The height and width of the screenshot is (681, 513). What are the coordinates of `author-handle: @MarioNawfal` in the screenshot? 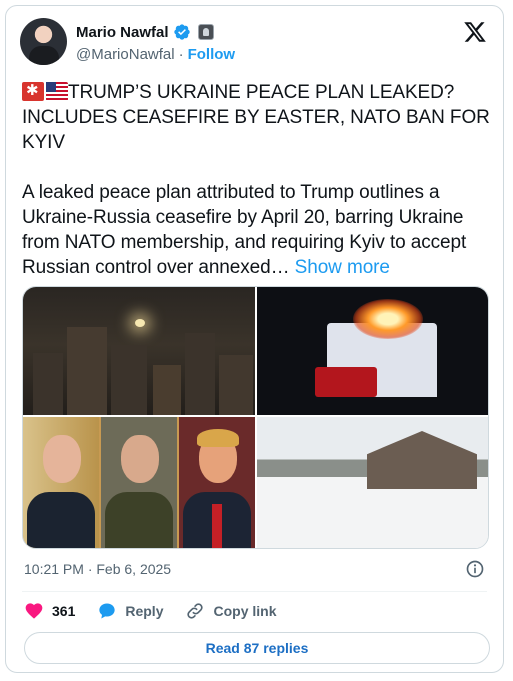 It's located at (125, 54).